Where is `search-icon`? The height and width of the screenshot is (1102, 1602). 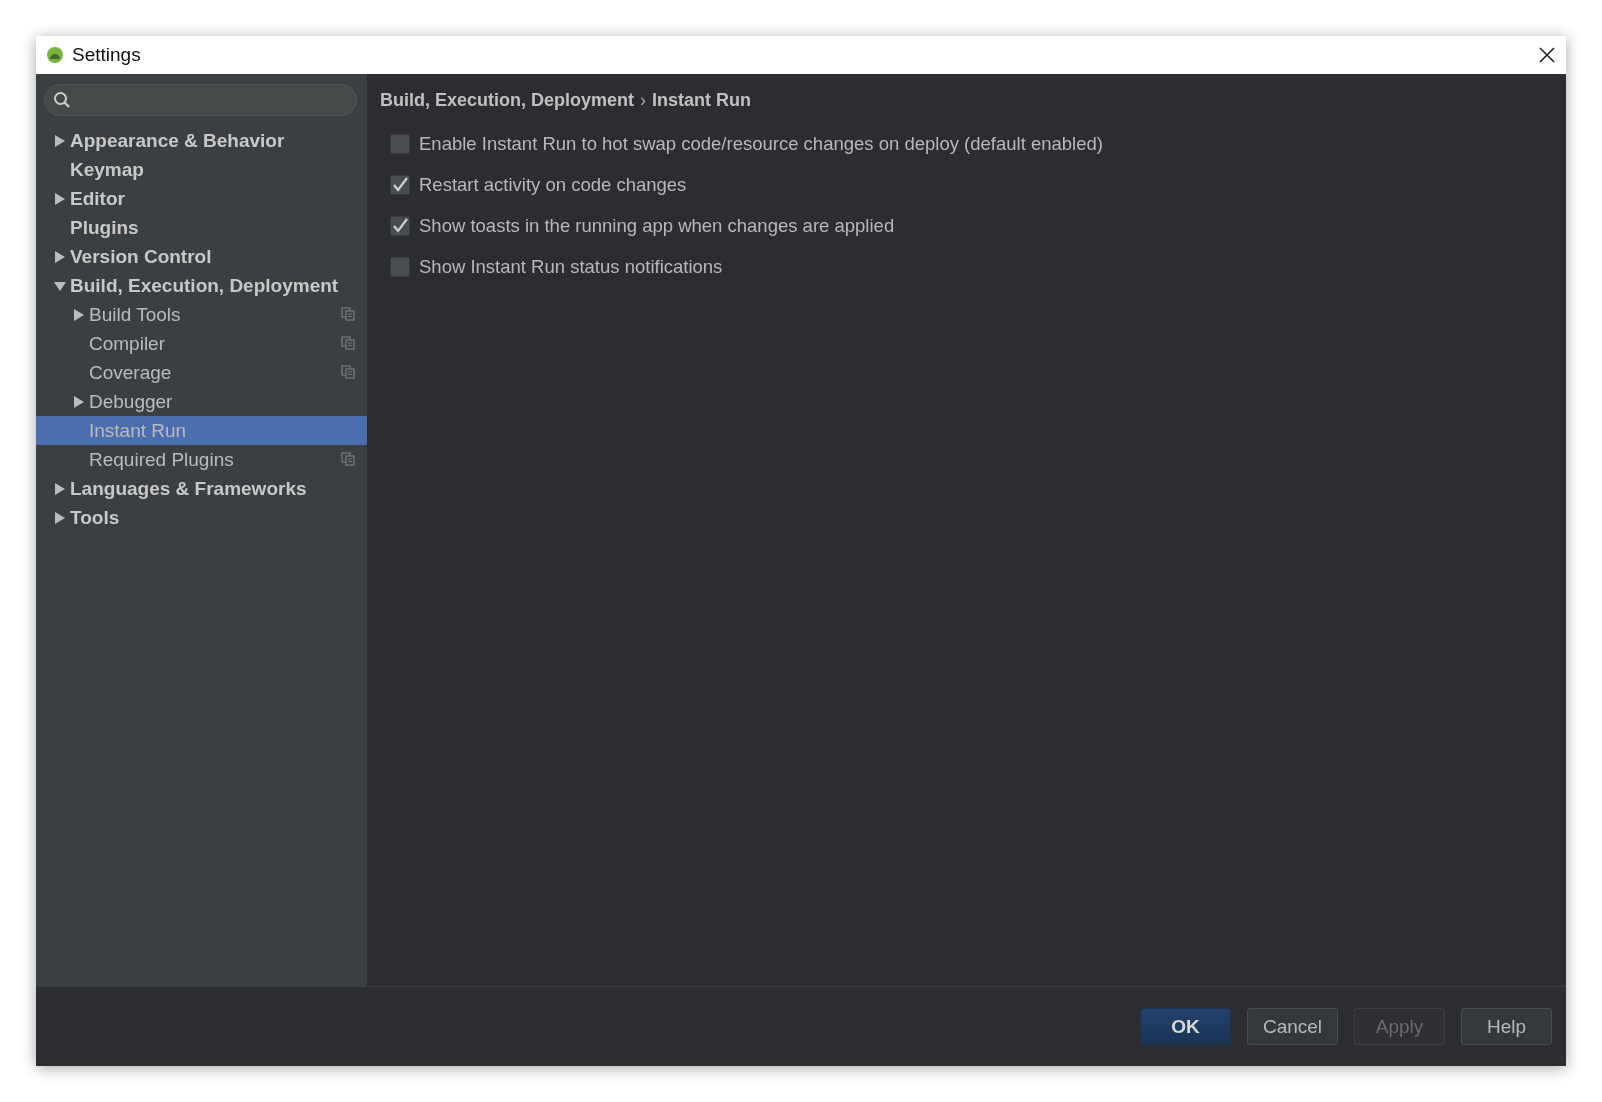 search-icon is located at coordinates (62, 100).